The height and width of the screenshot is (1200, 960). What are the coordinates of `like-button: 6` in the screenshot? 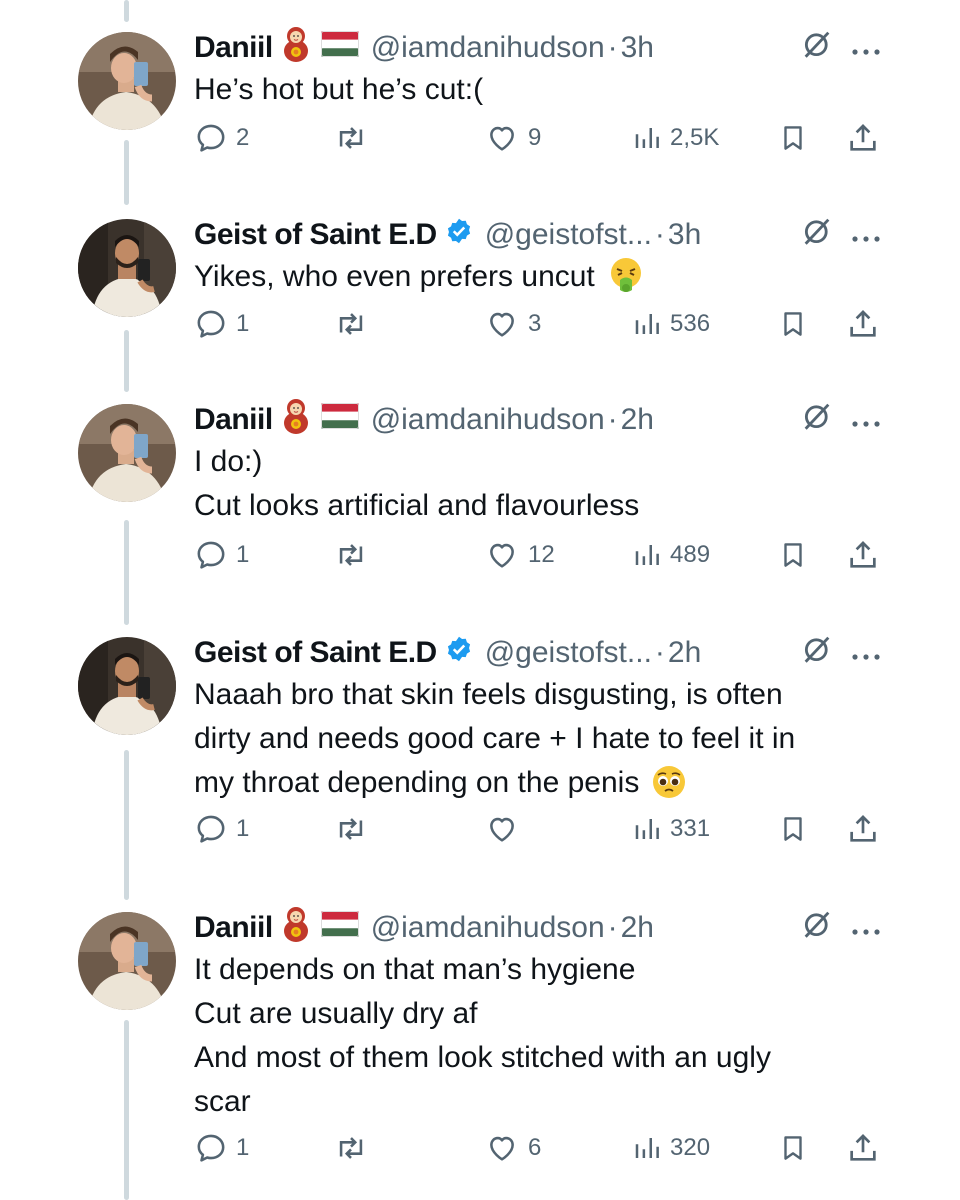 It's located at (512, 1148).